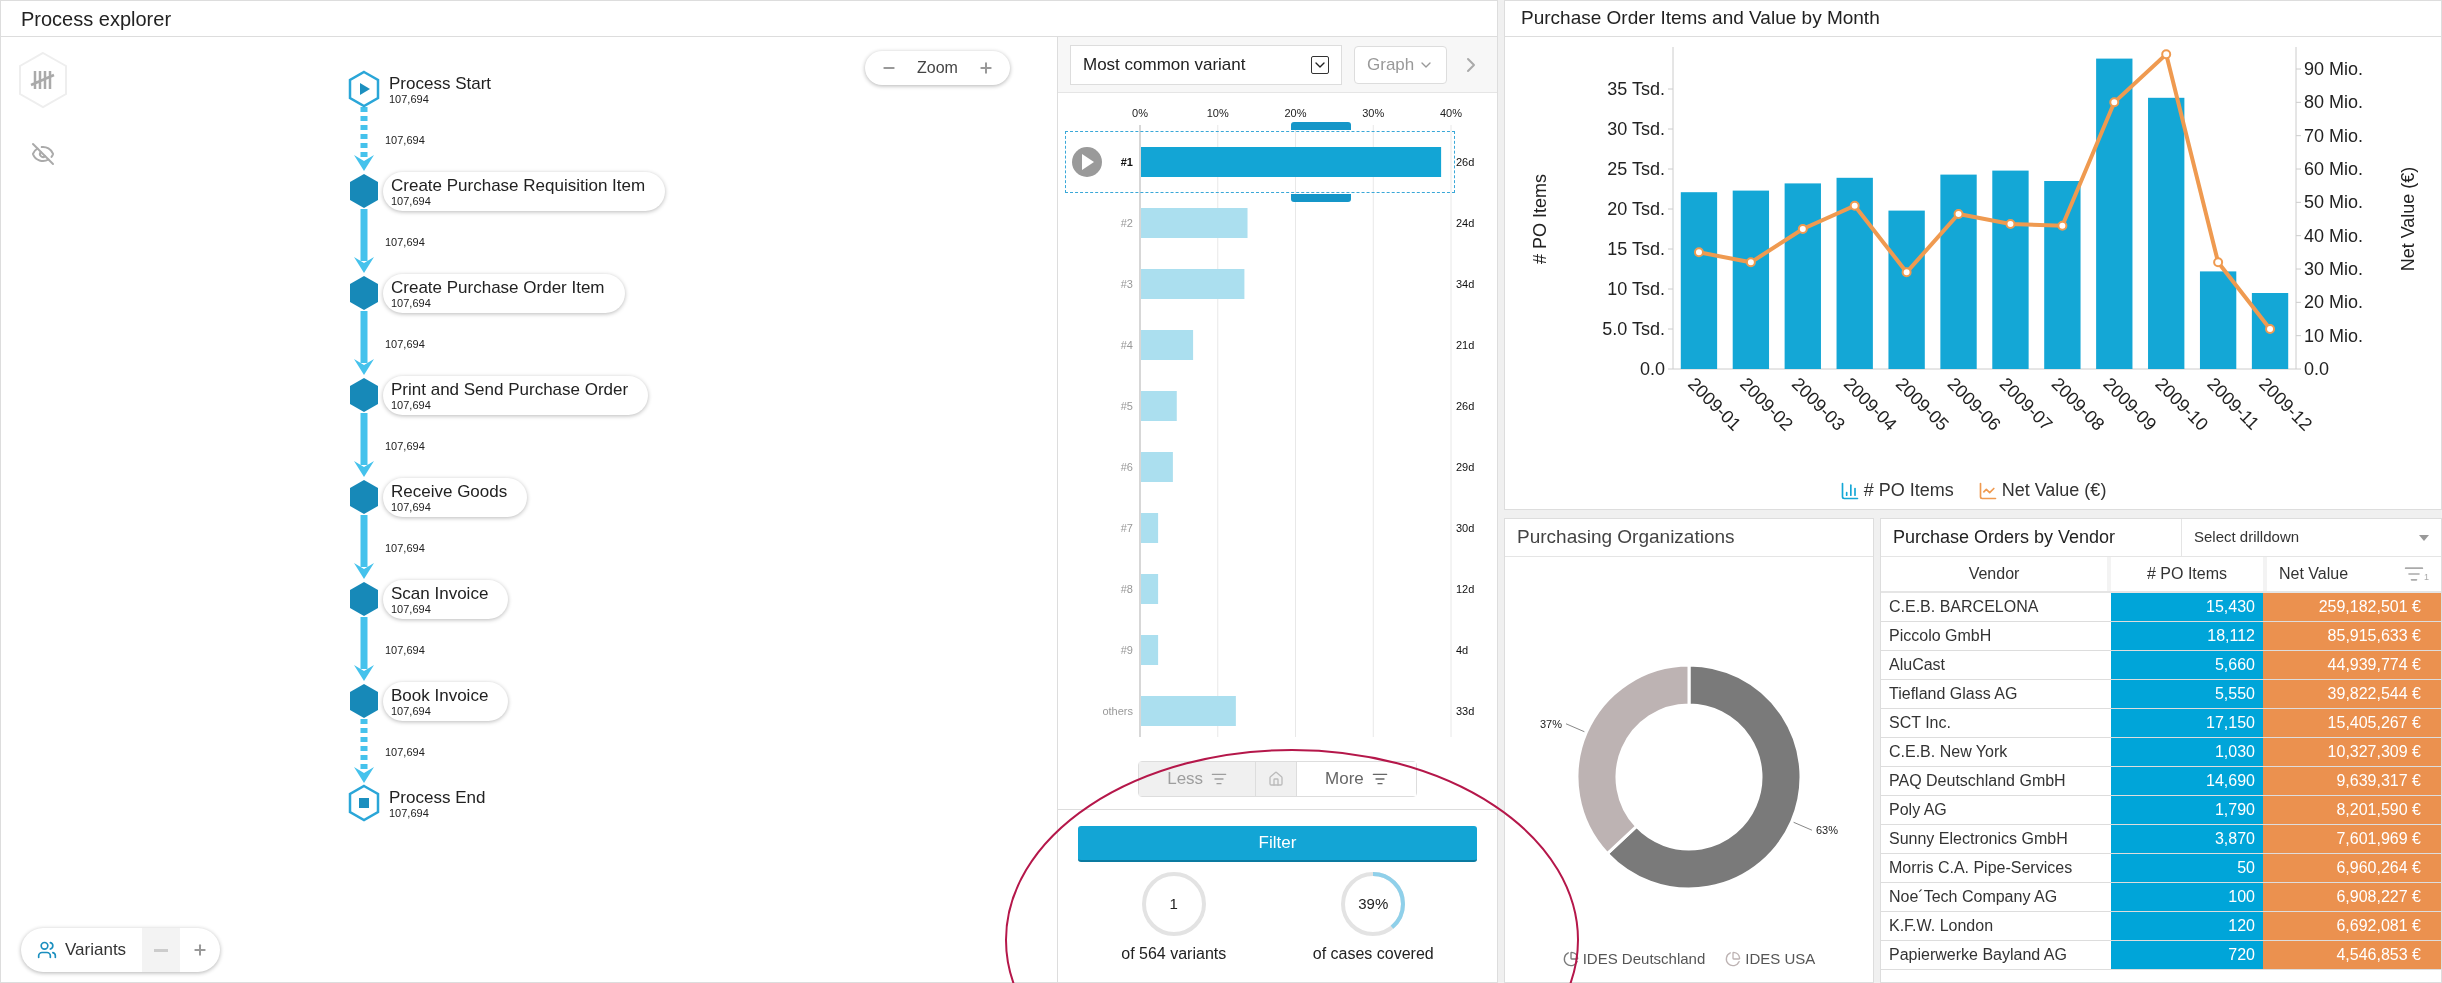 Image resolution: width=2442 pixels, height=983 pixels. I want to click on variant-label: others, so click(1117, 711).